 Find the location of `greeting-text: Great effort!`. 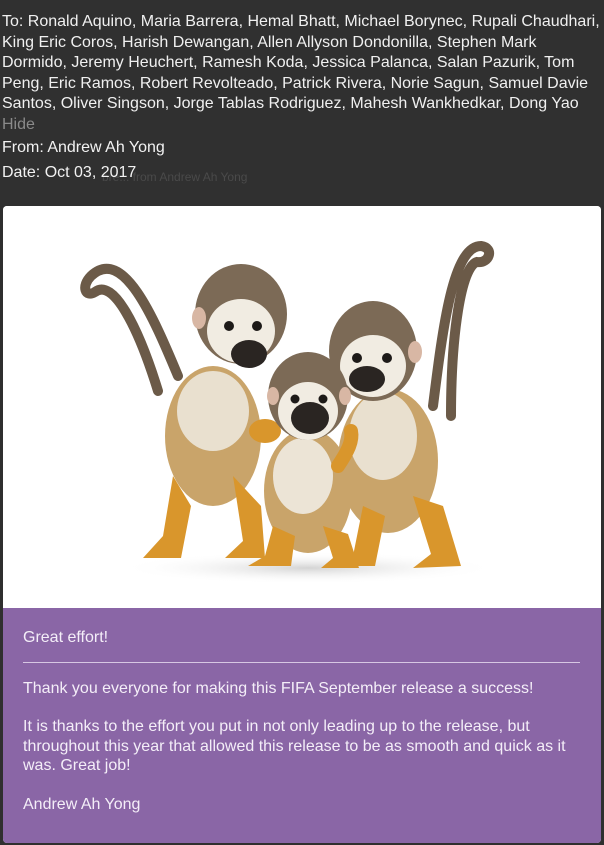

greeting-text: Great effort! is located at coordinates (66, 637).